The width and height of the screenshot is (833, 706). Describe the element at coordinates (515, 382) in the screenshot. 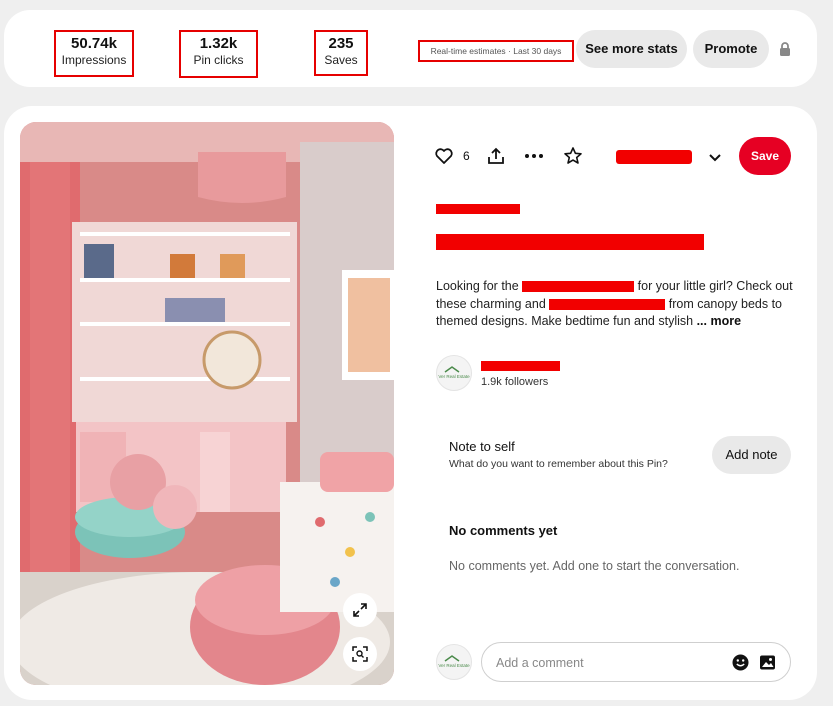

I see `creator-followers: 1.9k followers` at that location.